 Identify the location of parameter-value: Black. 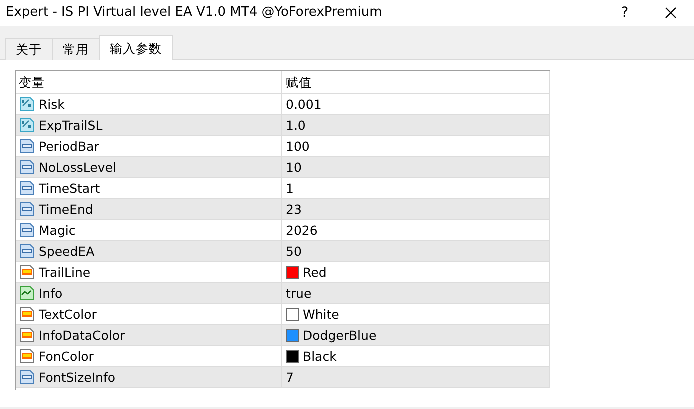
(320, 356).